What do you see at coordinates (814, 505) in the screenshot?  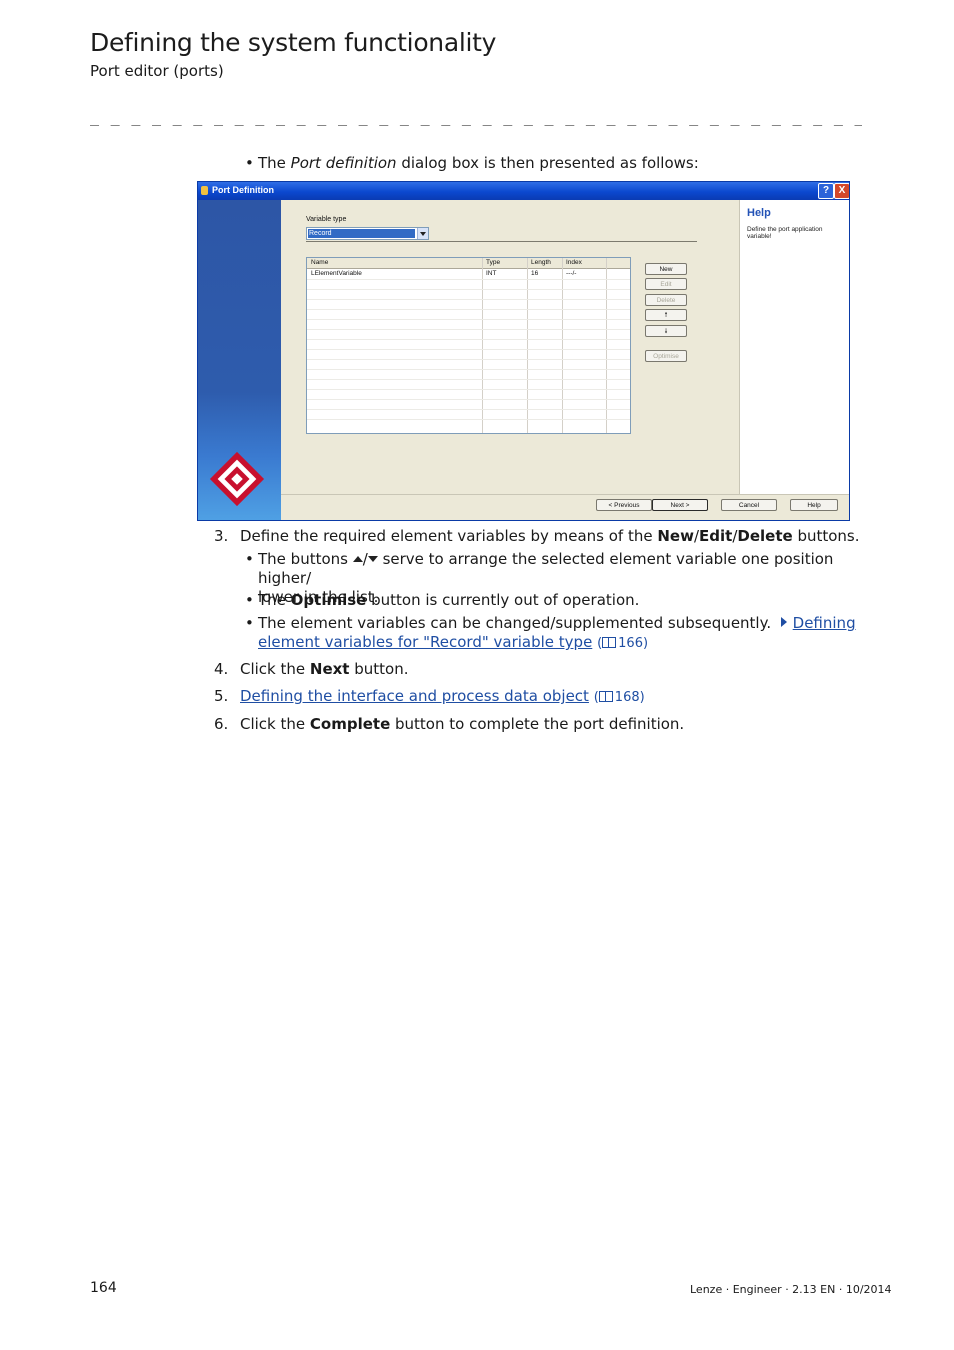 I see `help-button: Help` at bounding box center [814, 505].